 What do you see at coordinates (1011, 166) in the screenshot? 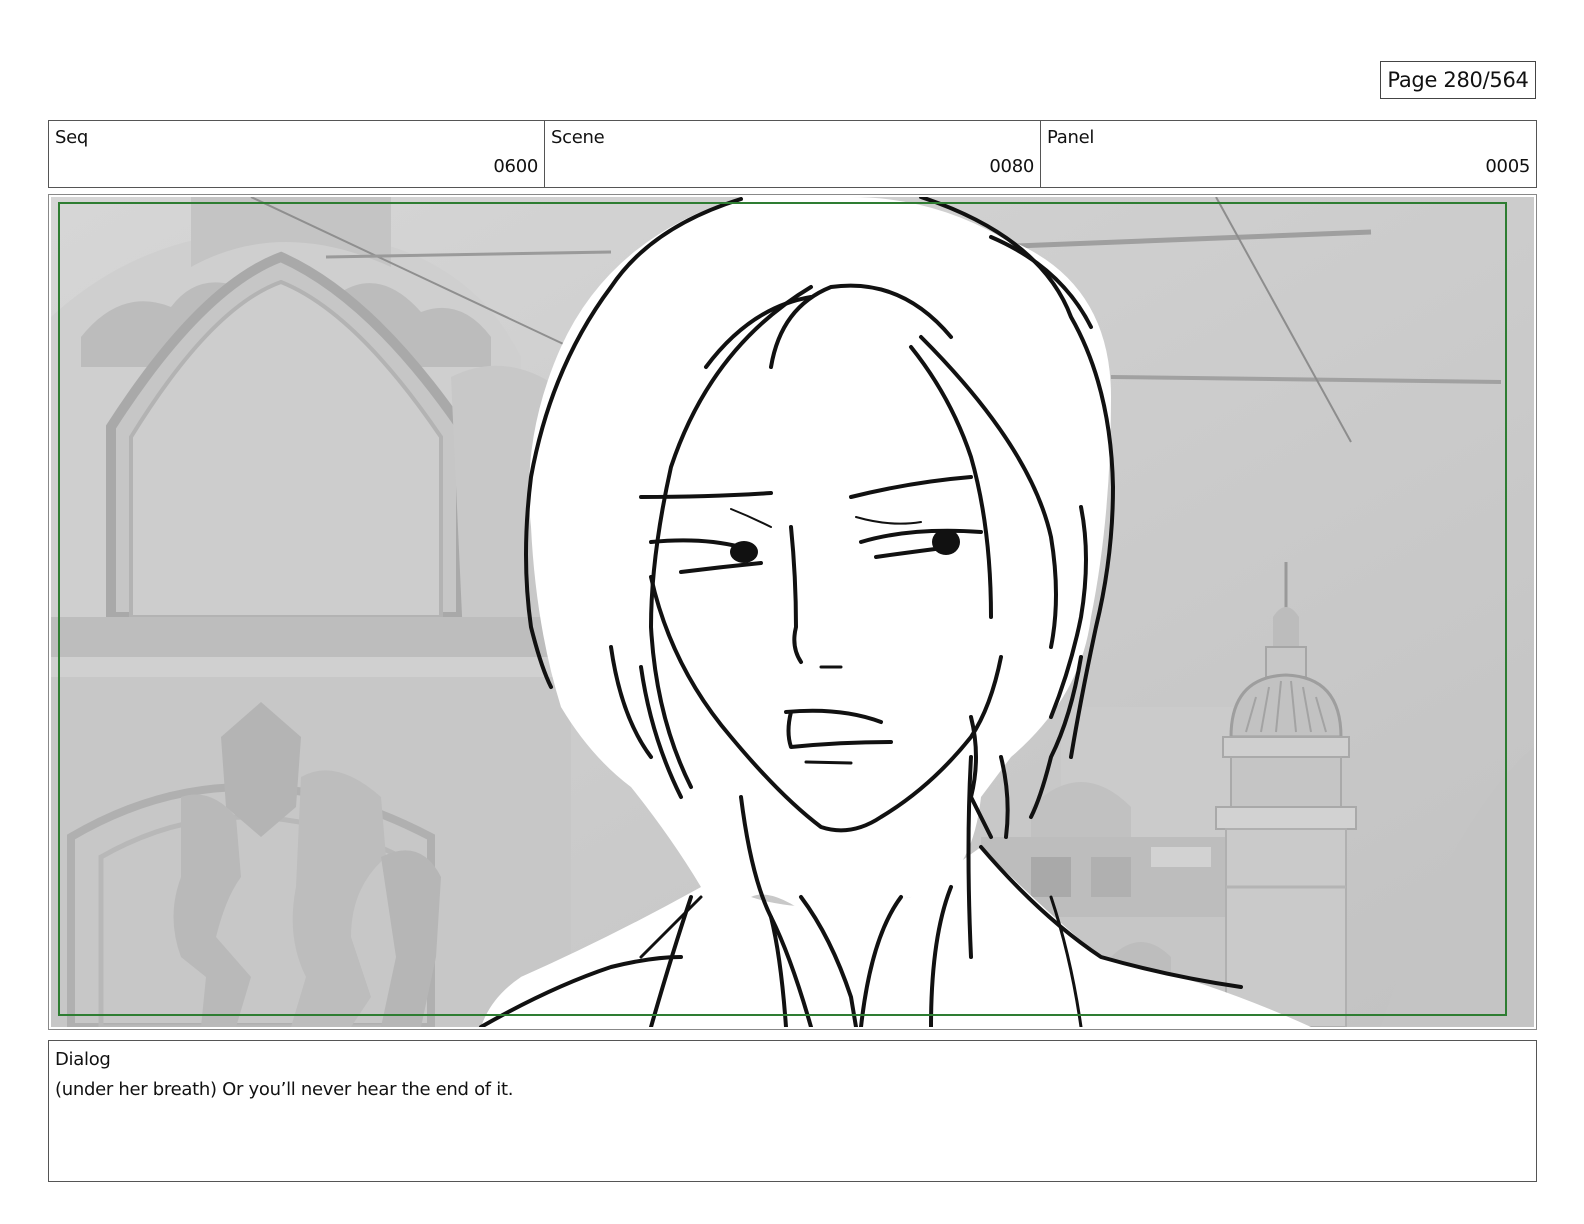
I see `scene-value: 0080` at bounding box center [1011, 166].